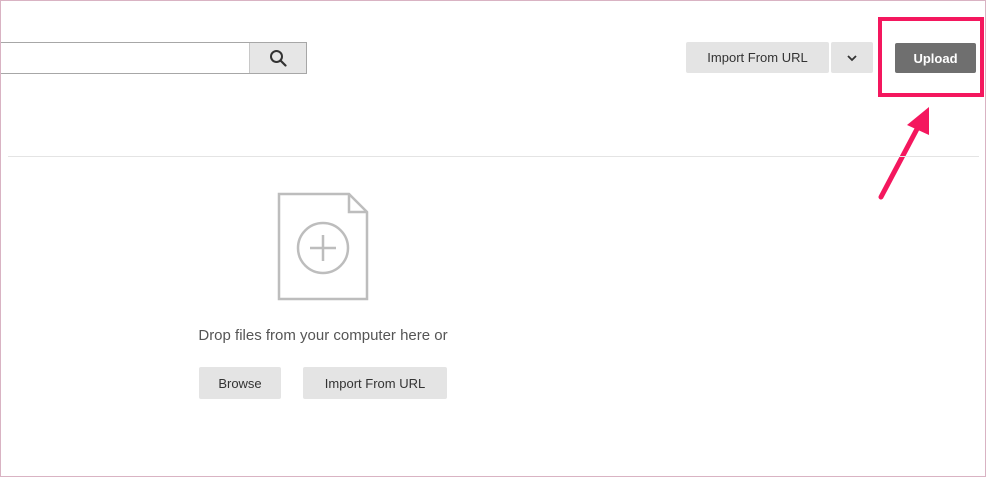 The height and width of the screenshot is (477, 986). I want to click on pointer-arrow-icon, so click(903, 153).